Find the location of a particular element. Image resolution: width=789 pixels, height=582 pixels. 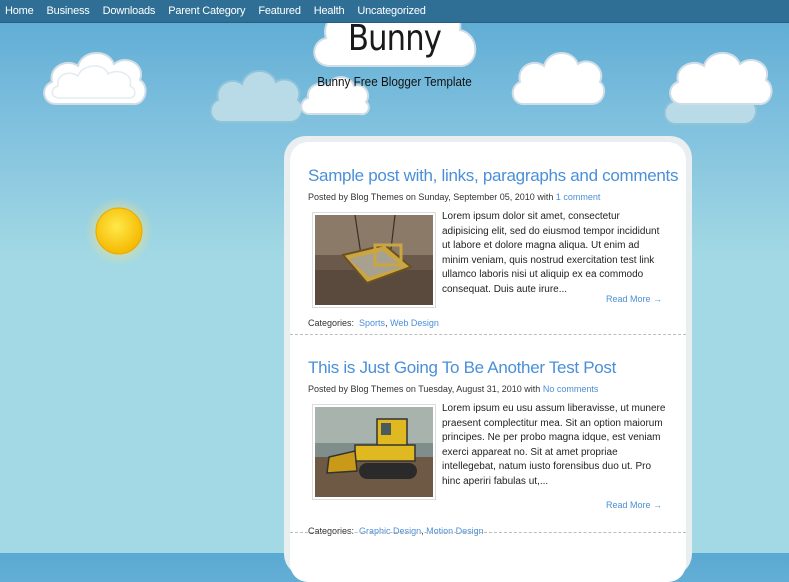

nav-item-parent-category: Parent Category is located at coordinates (206, 11).